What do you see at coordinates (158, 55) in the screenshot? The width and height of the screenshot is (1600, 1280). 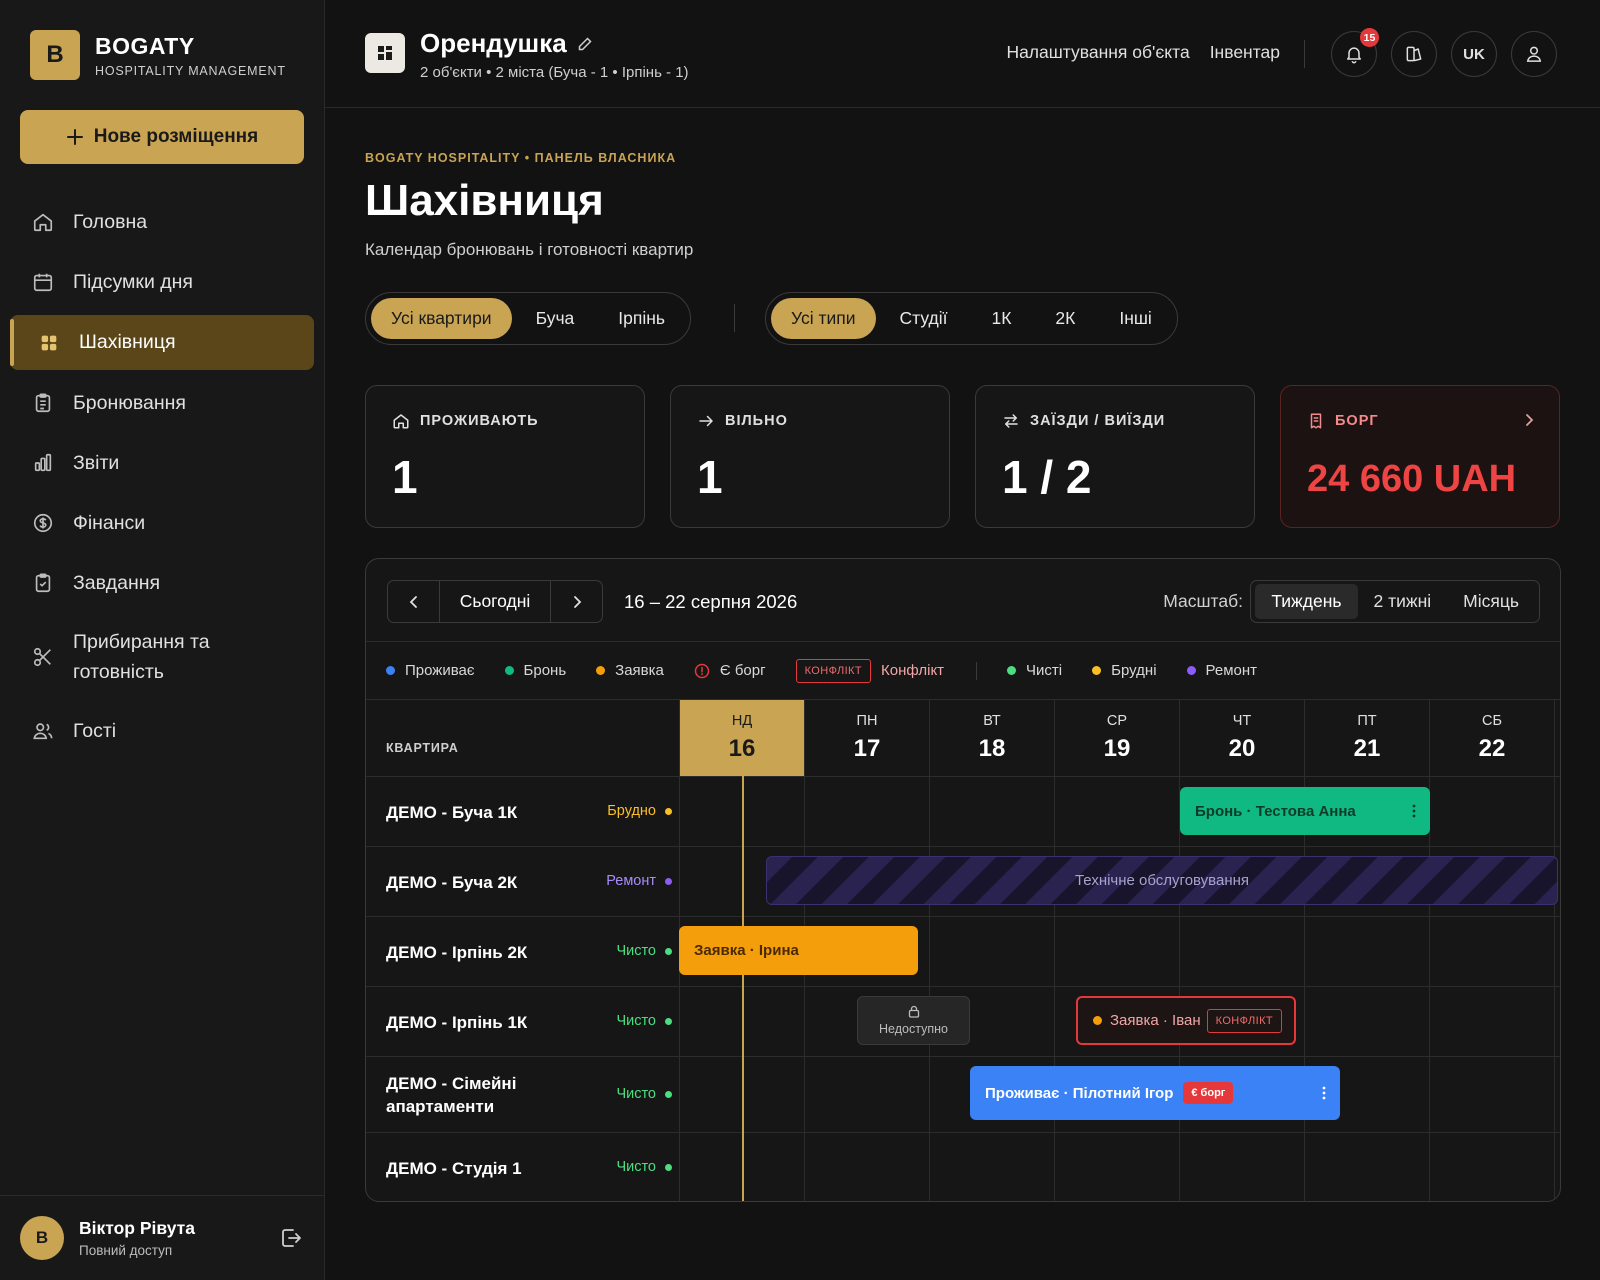 I see `brand: B BOGATY HOSPITALITY MANAGEMENT` at bounding box center [158, 55].